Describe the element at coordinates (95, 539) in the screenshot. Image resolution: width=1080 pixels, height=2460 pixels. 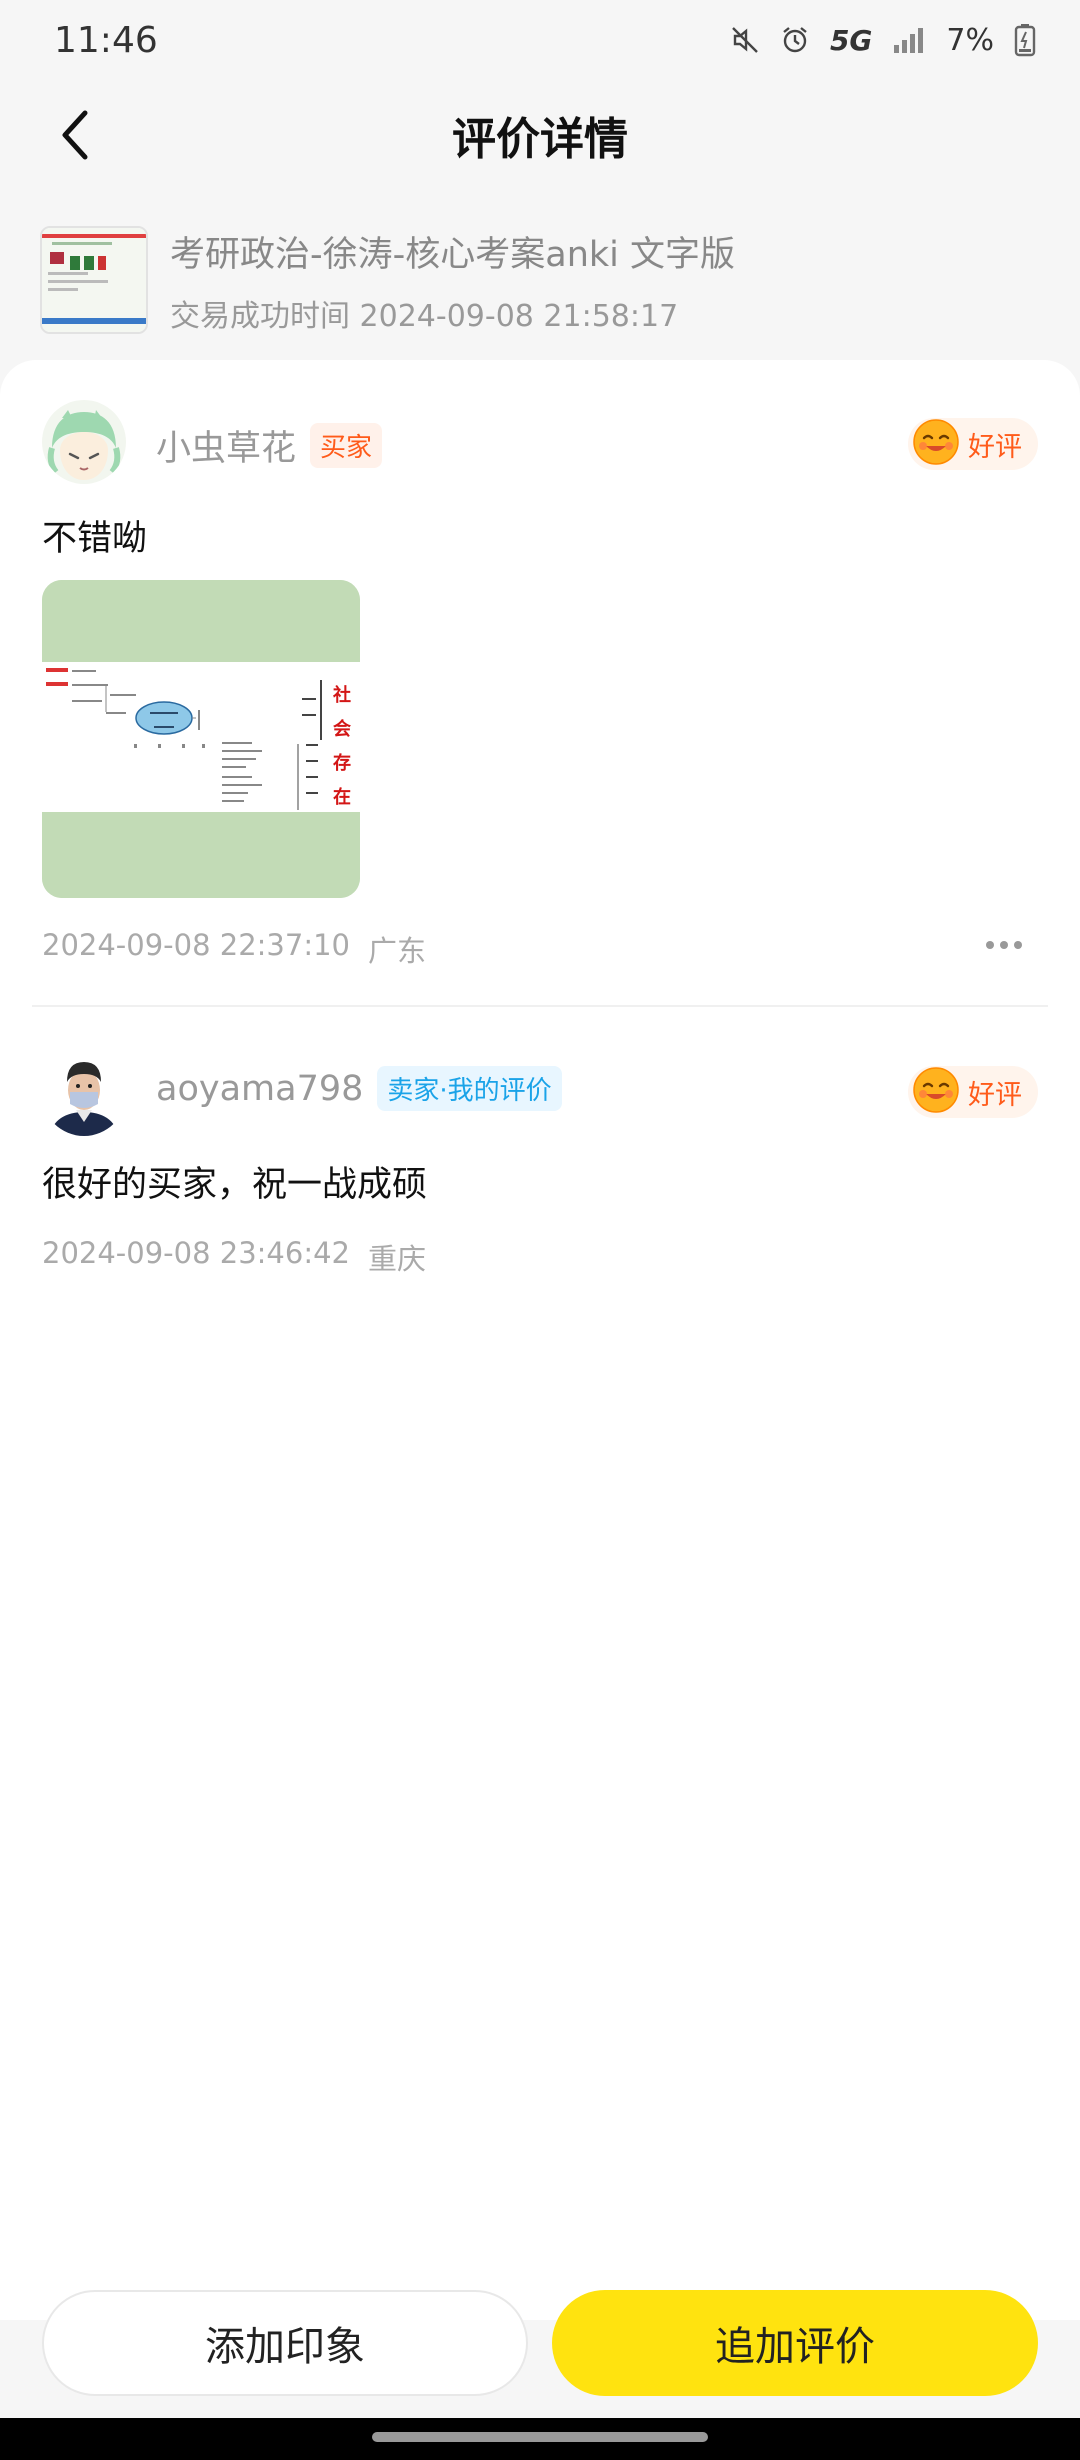
I see `review-content: 不错呦` at that location.